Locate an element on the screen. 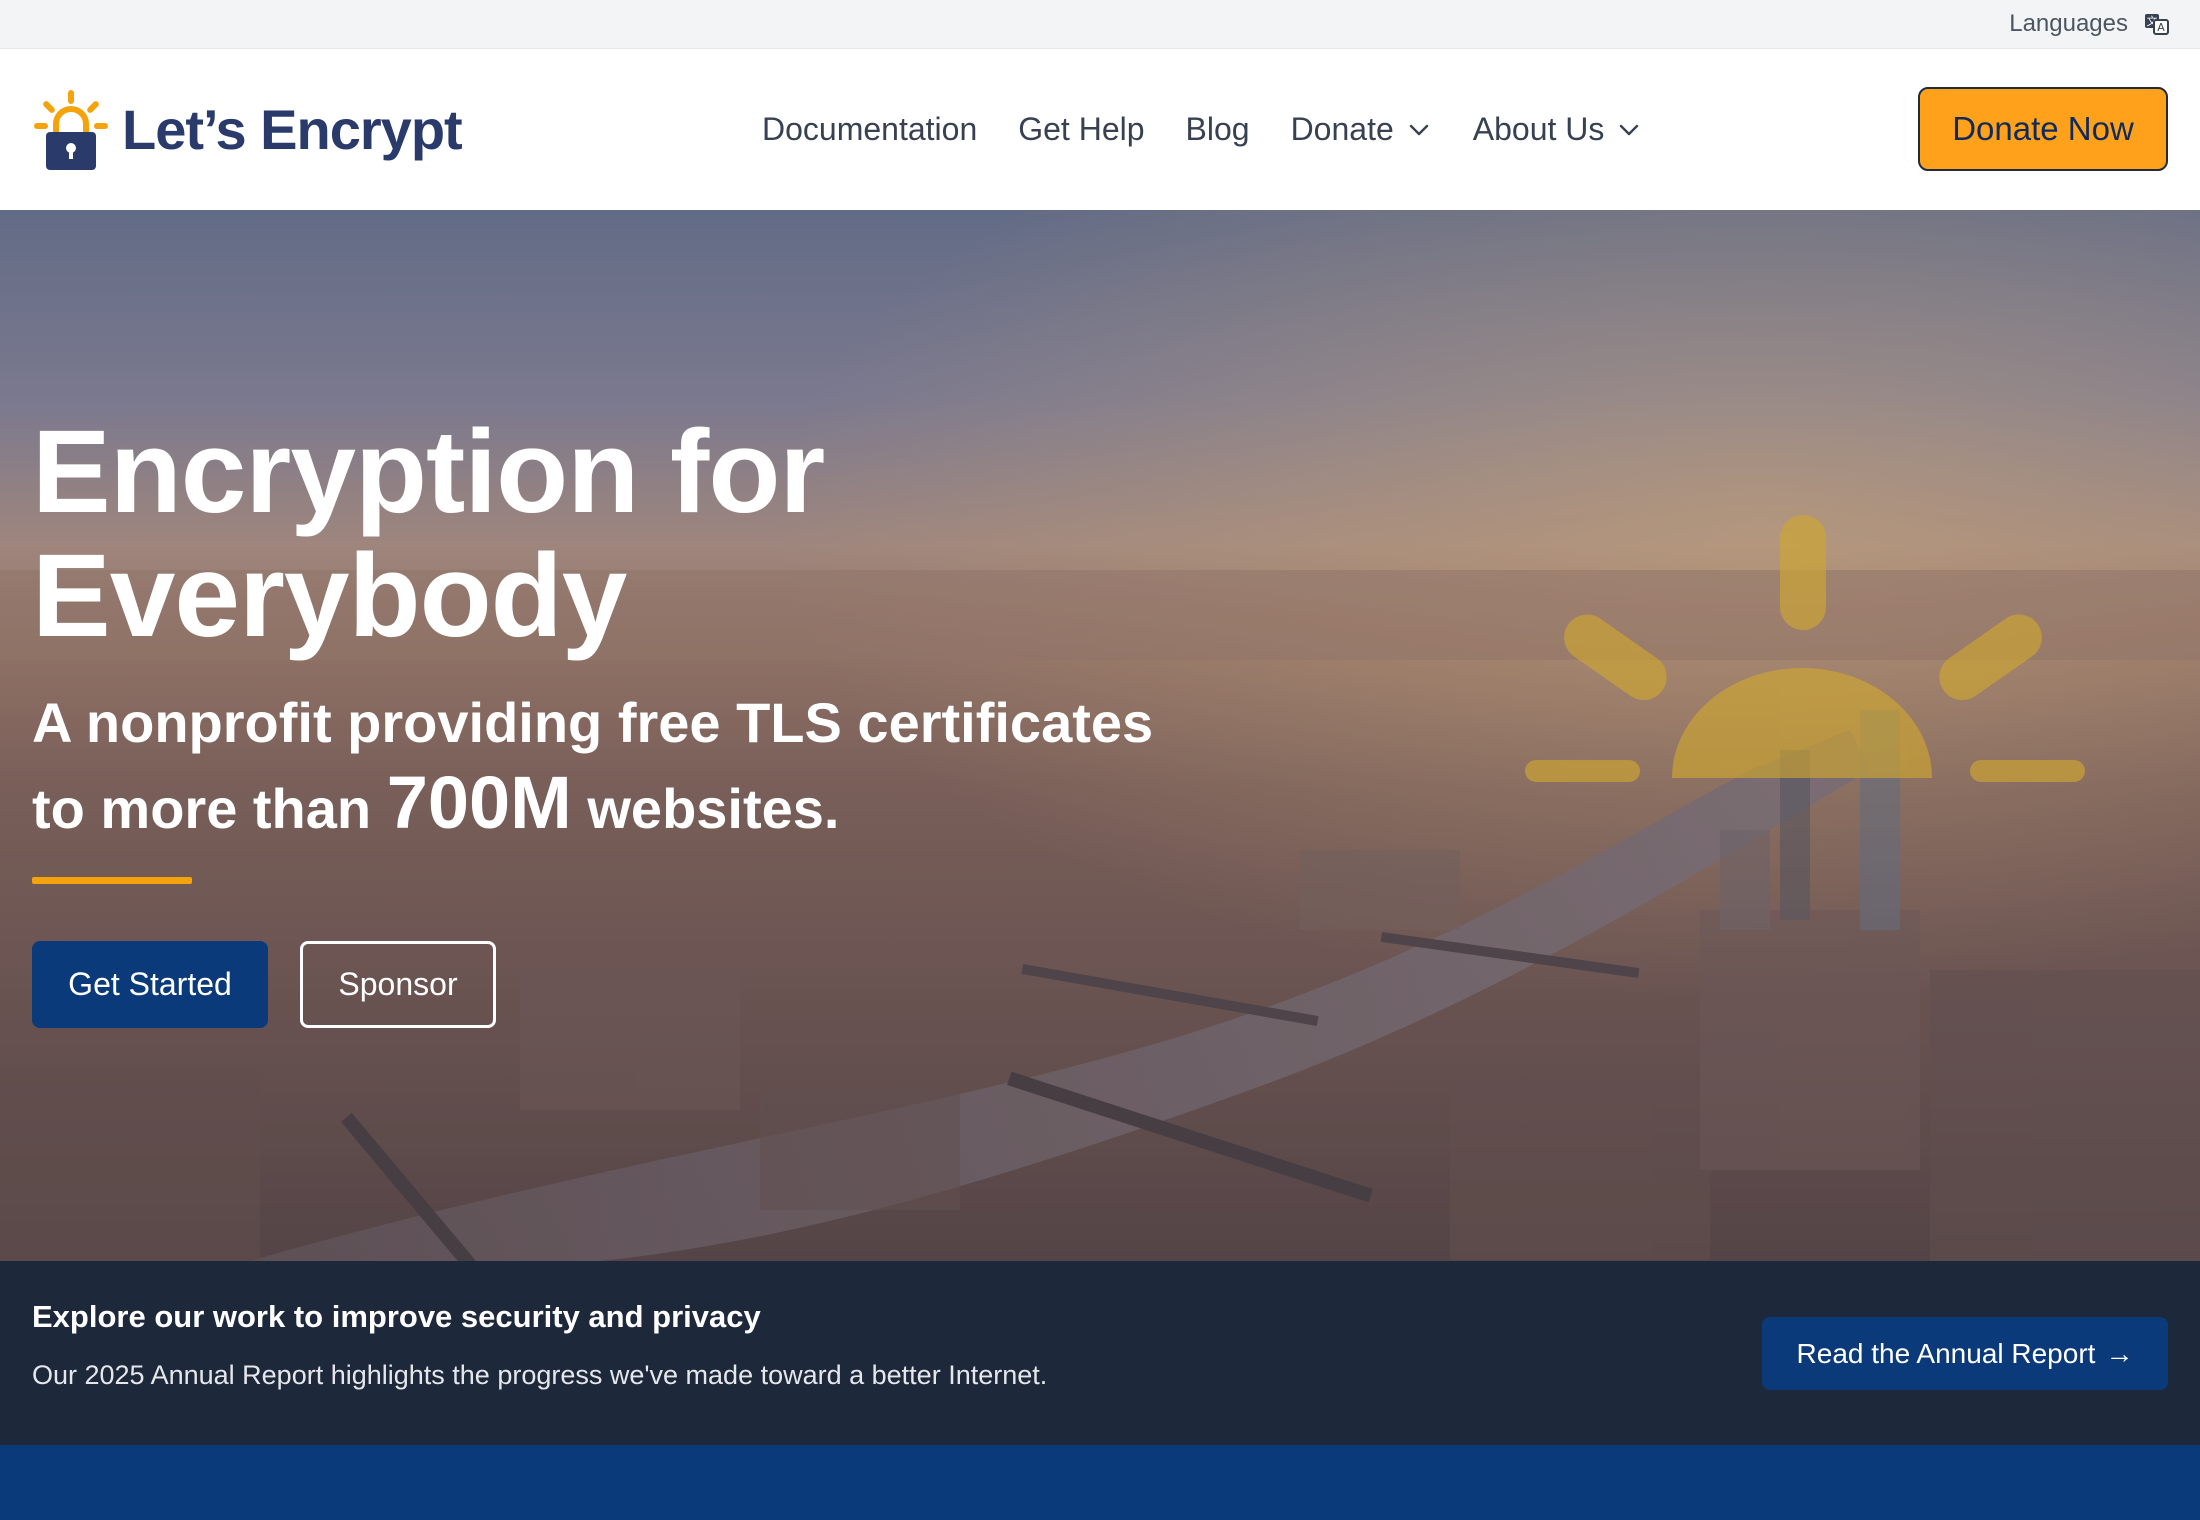 The width and height of the screenshot is (2200, 1520). translate-icon: 文 A is located at coordinates (2157, 24).